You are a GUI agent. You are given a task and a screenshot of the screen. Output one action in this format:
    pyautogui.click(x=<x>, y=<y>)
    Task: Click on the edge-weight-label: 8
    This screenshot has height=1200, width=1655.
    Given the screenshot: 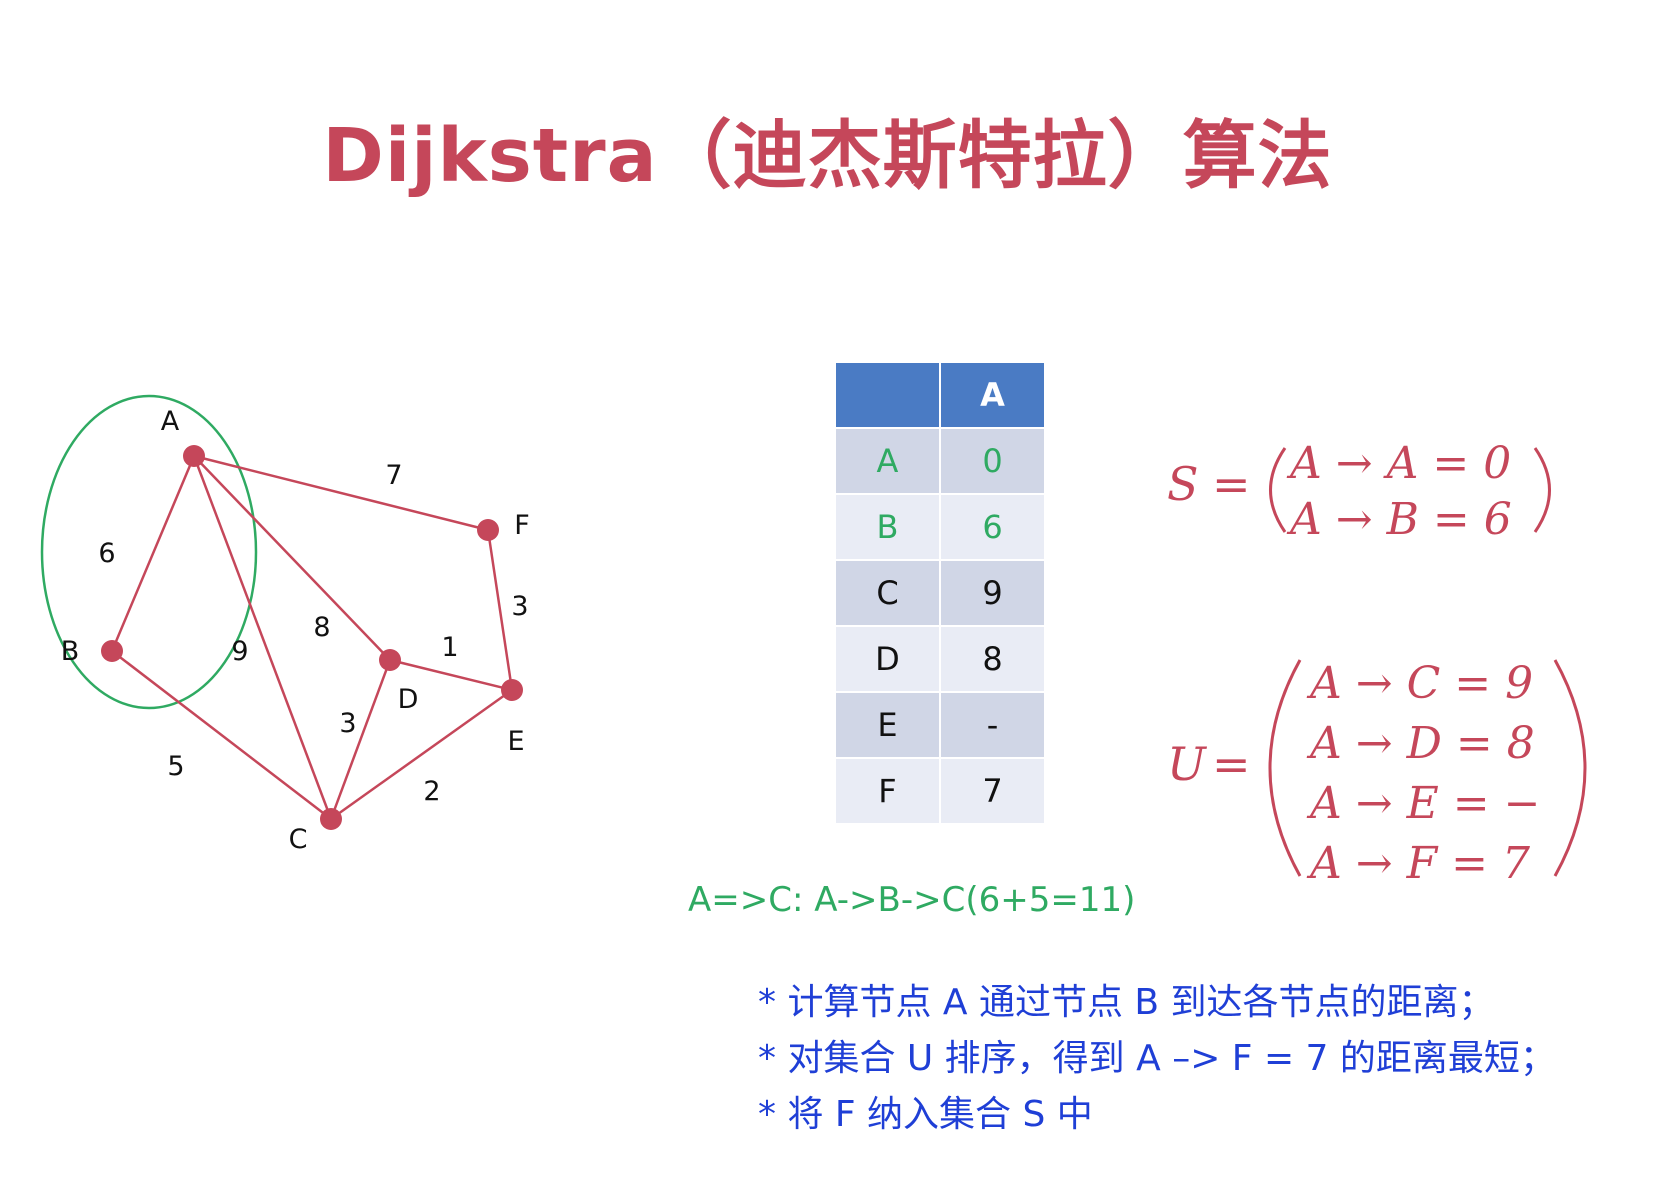 What is the action you would take?
    pyautogui.click(x=321, y=627)
    